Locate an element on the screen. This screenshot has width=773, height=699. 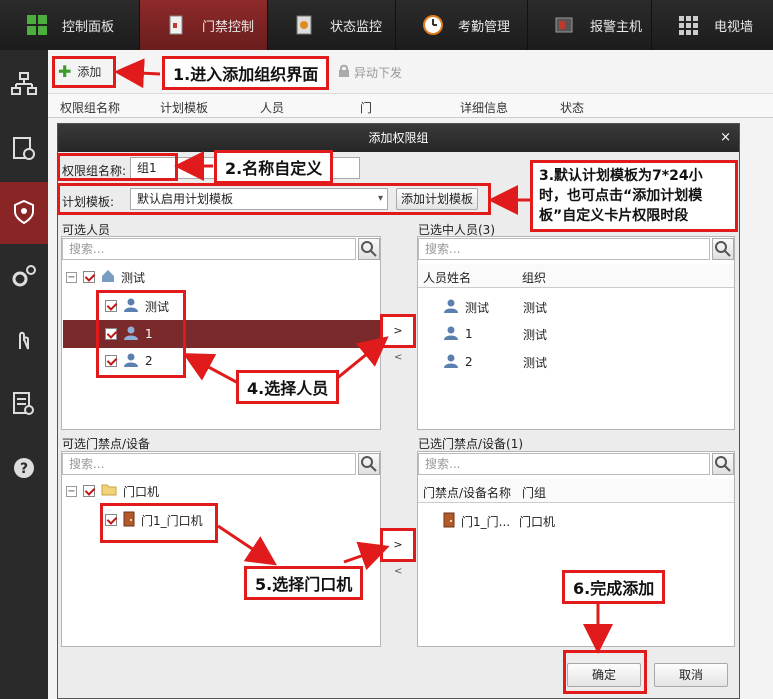
column-header: 详细信息 is located at coordinates (484, 107).